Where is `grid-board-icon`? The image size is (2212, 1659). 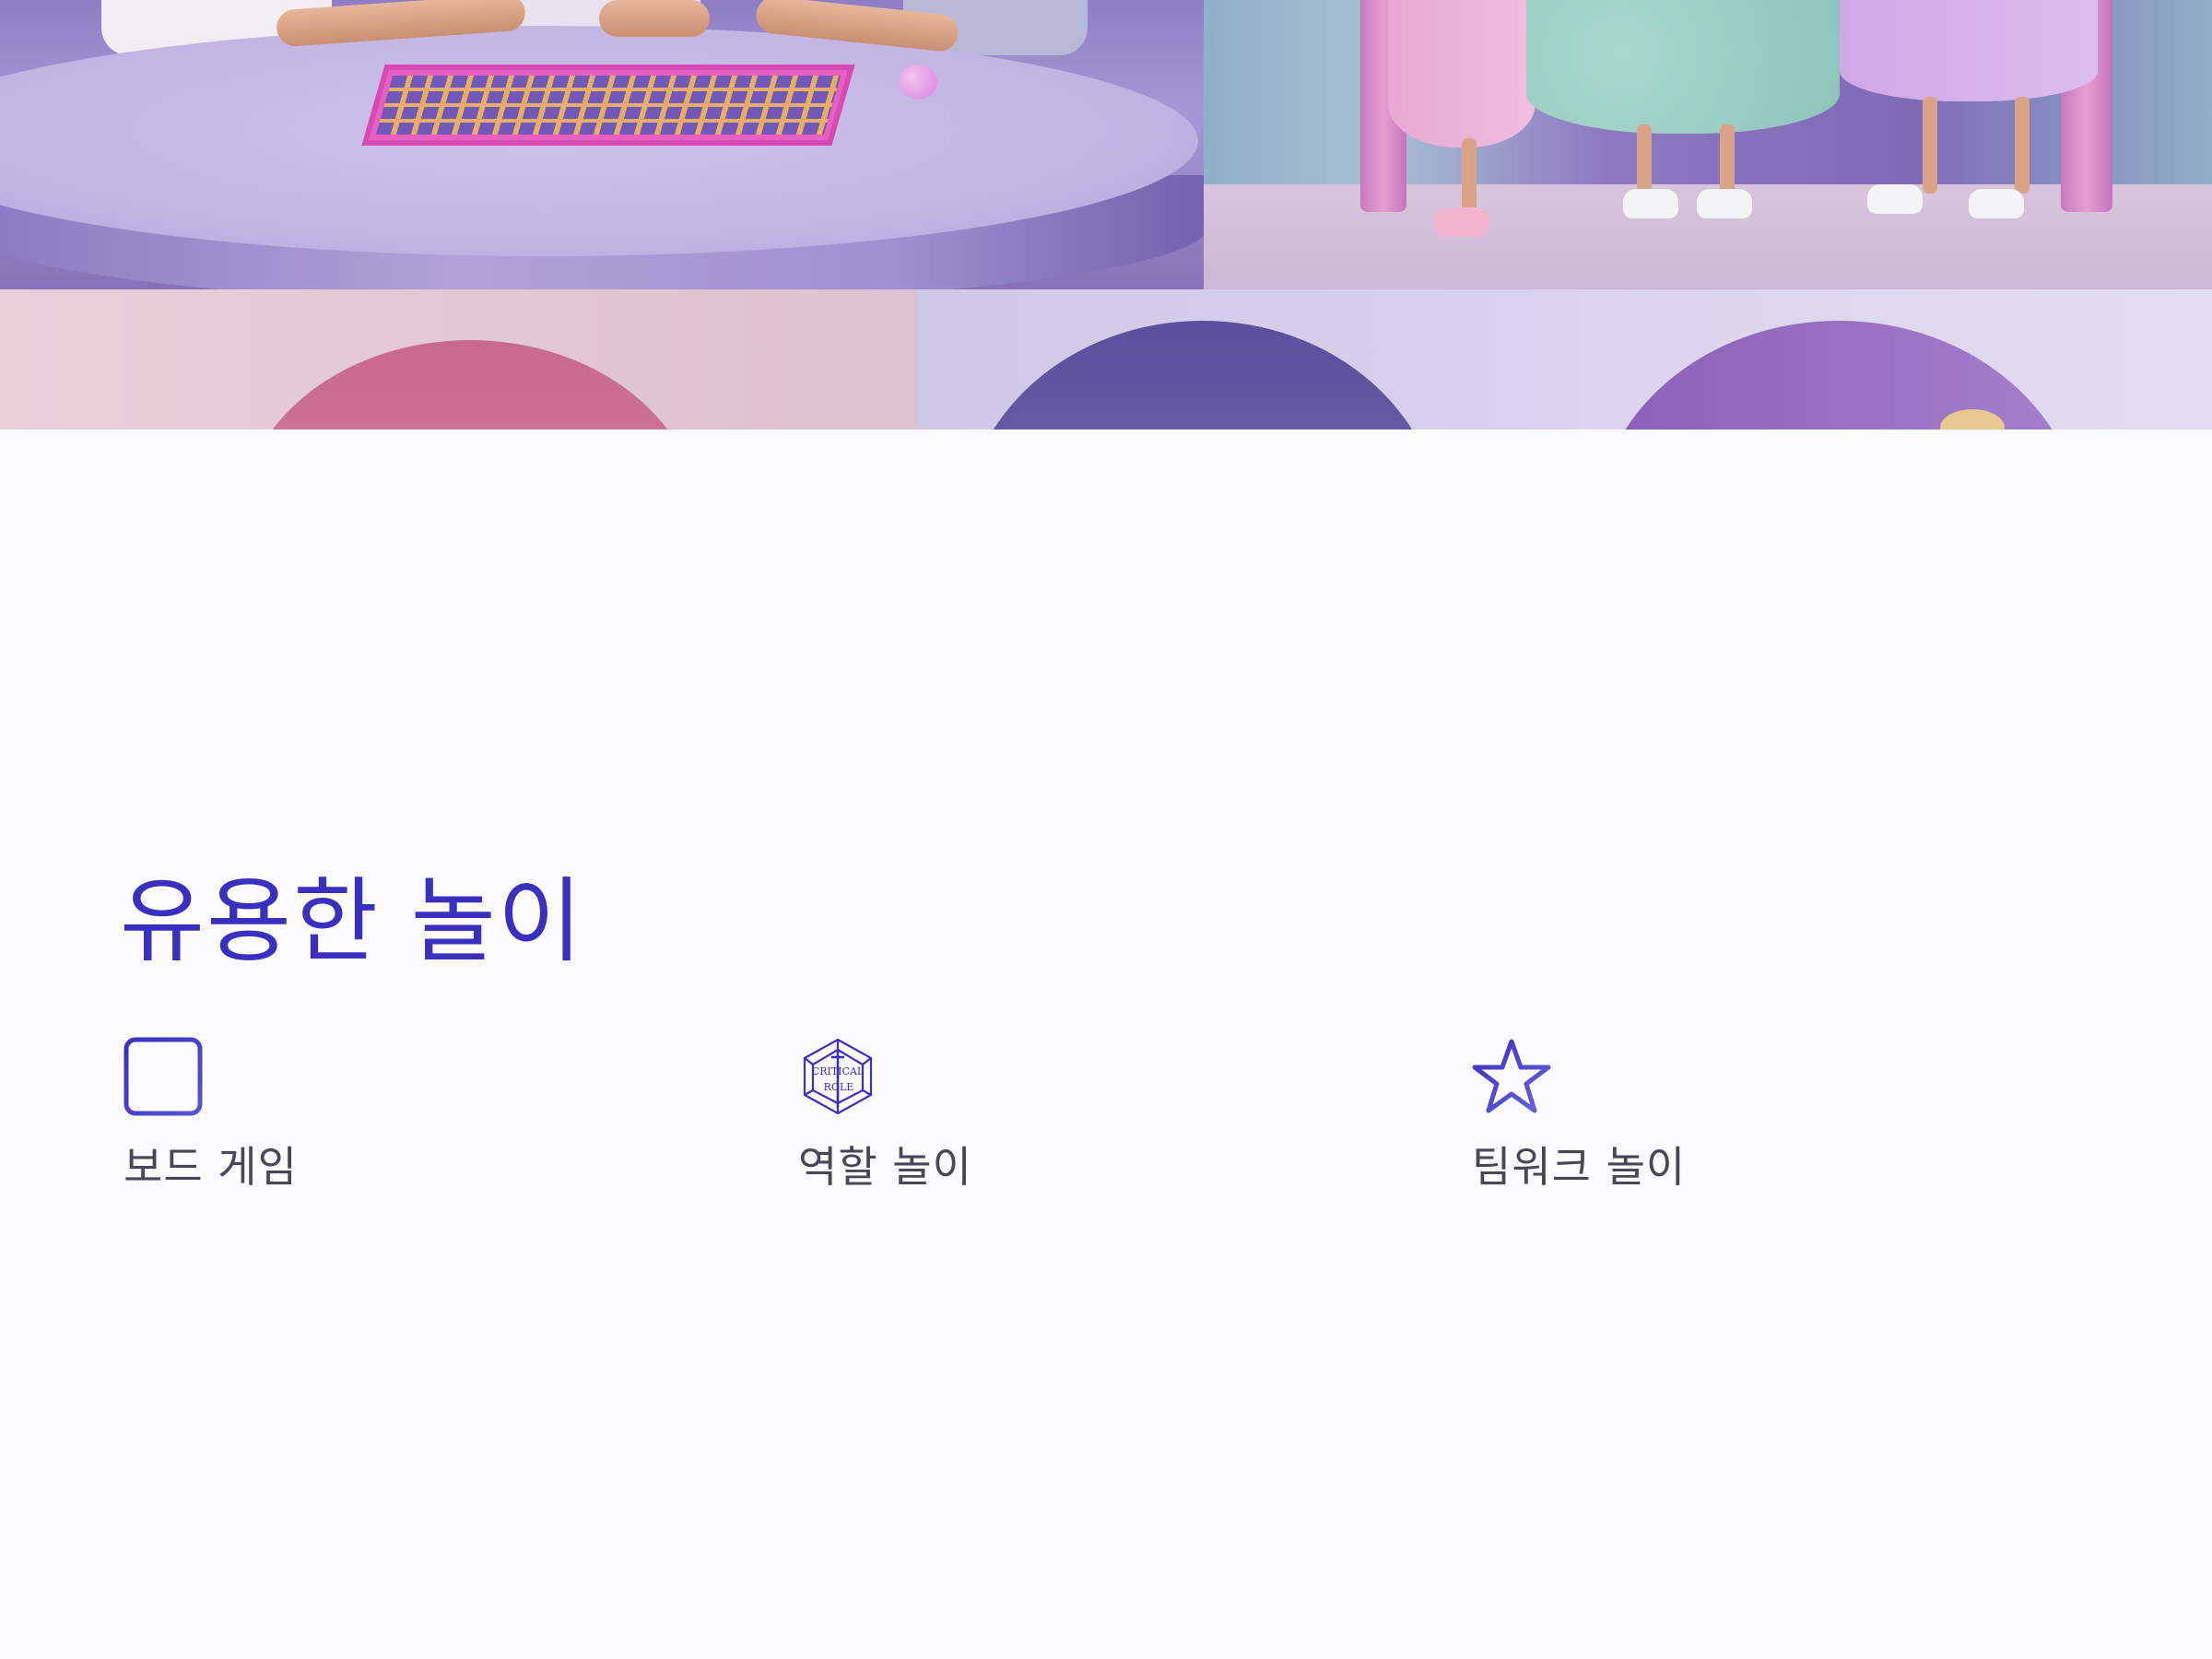 grid-board-icon is located at coordinates (163, 1076).